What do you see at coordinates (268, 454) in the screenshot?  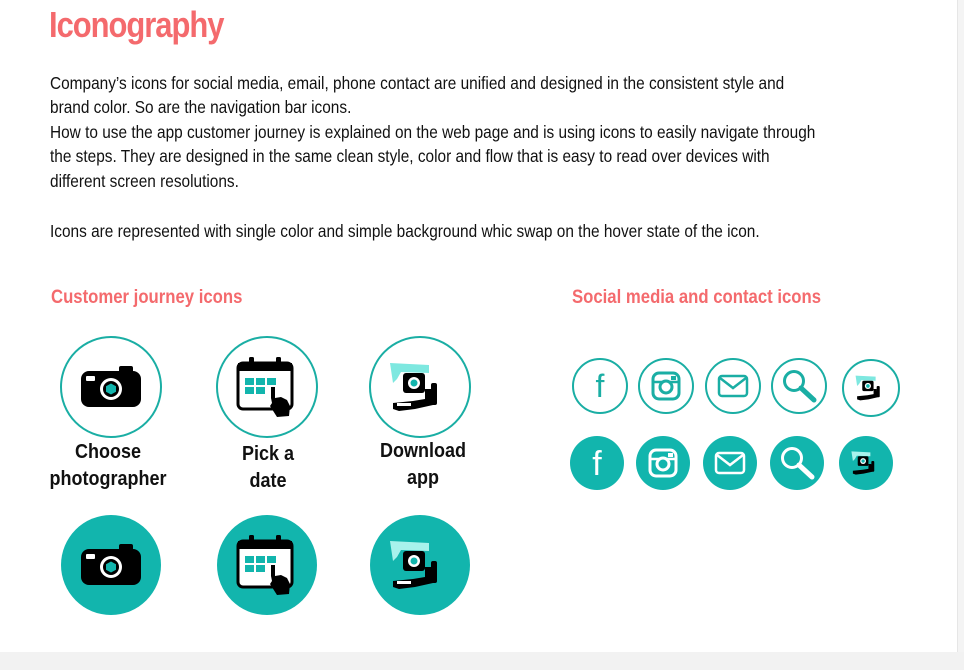 I see `label-line: Pick a` at bounding box center [268, 454].